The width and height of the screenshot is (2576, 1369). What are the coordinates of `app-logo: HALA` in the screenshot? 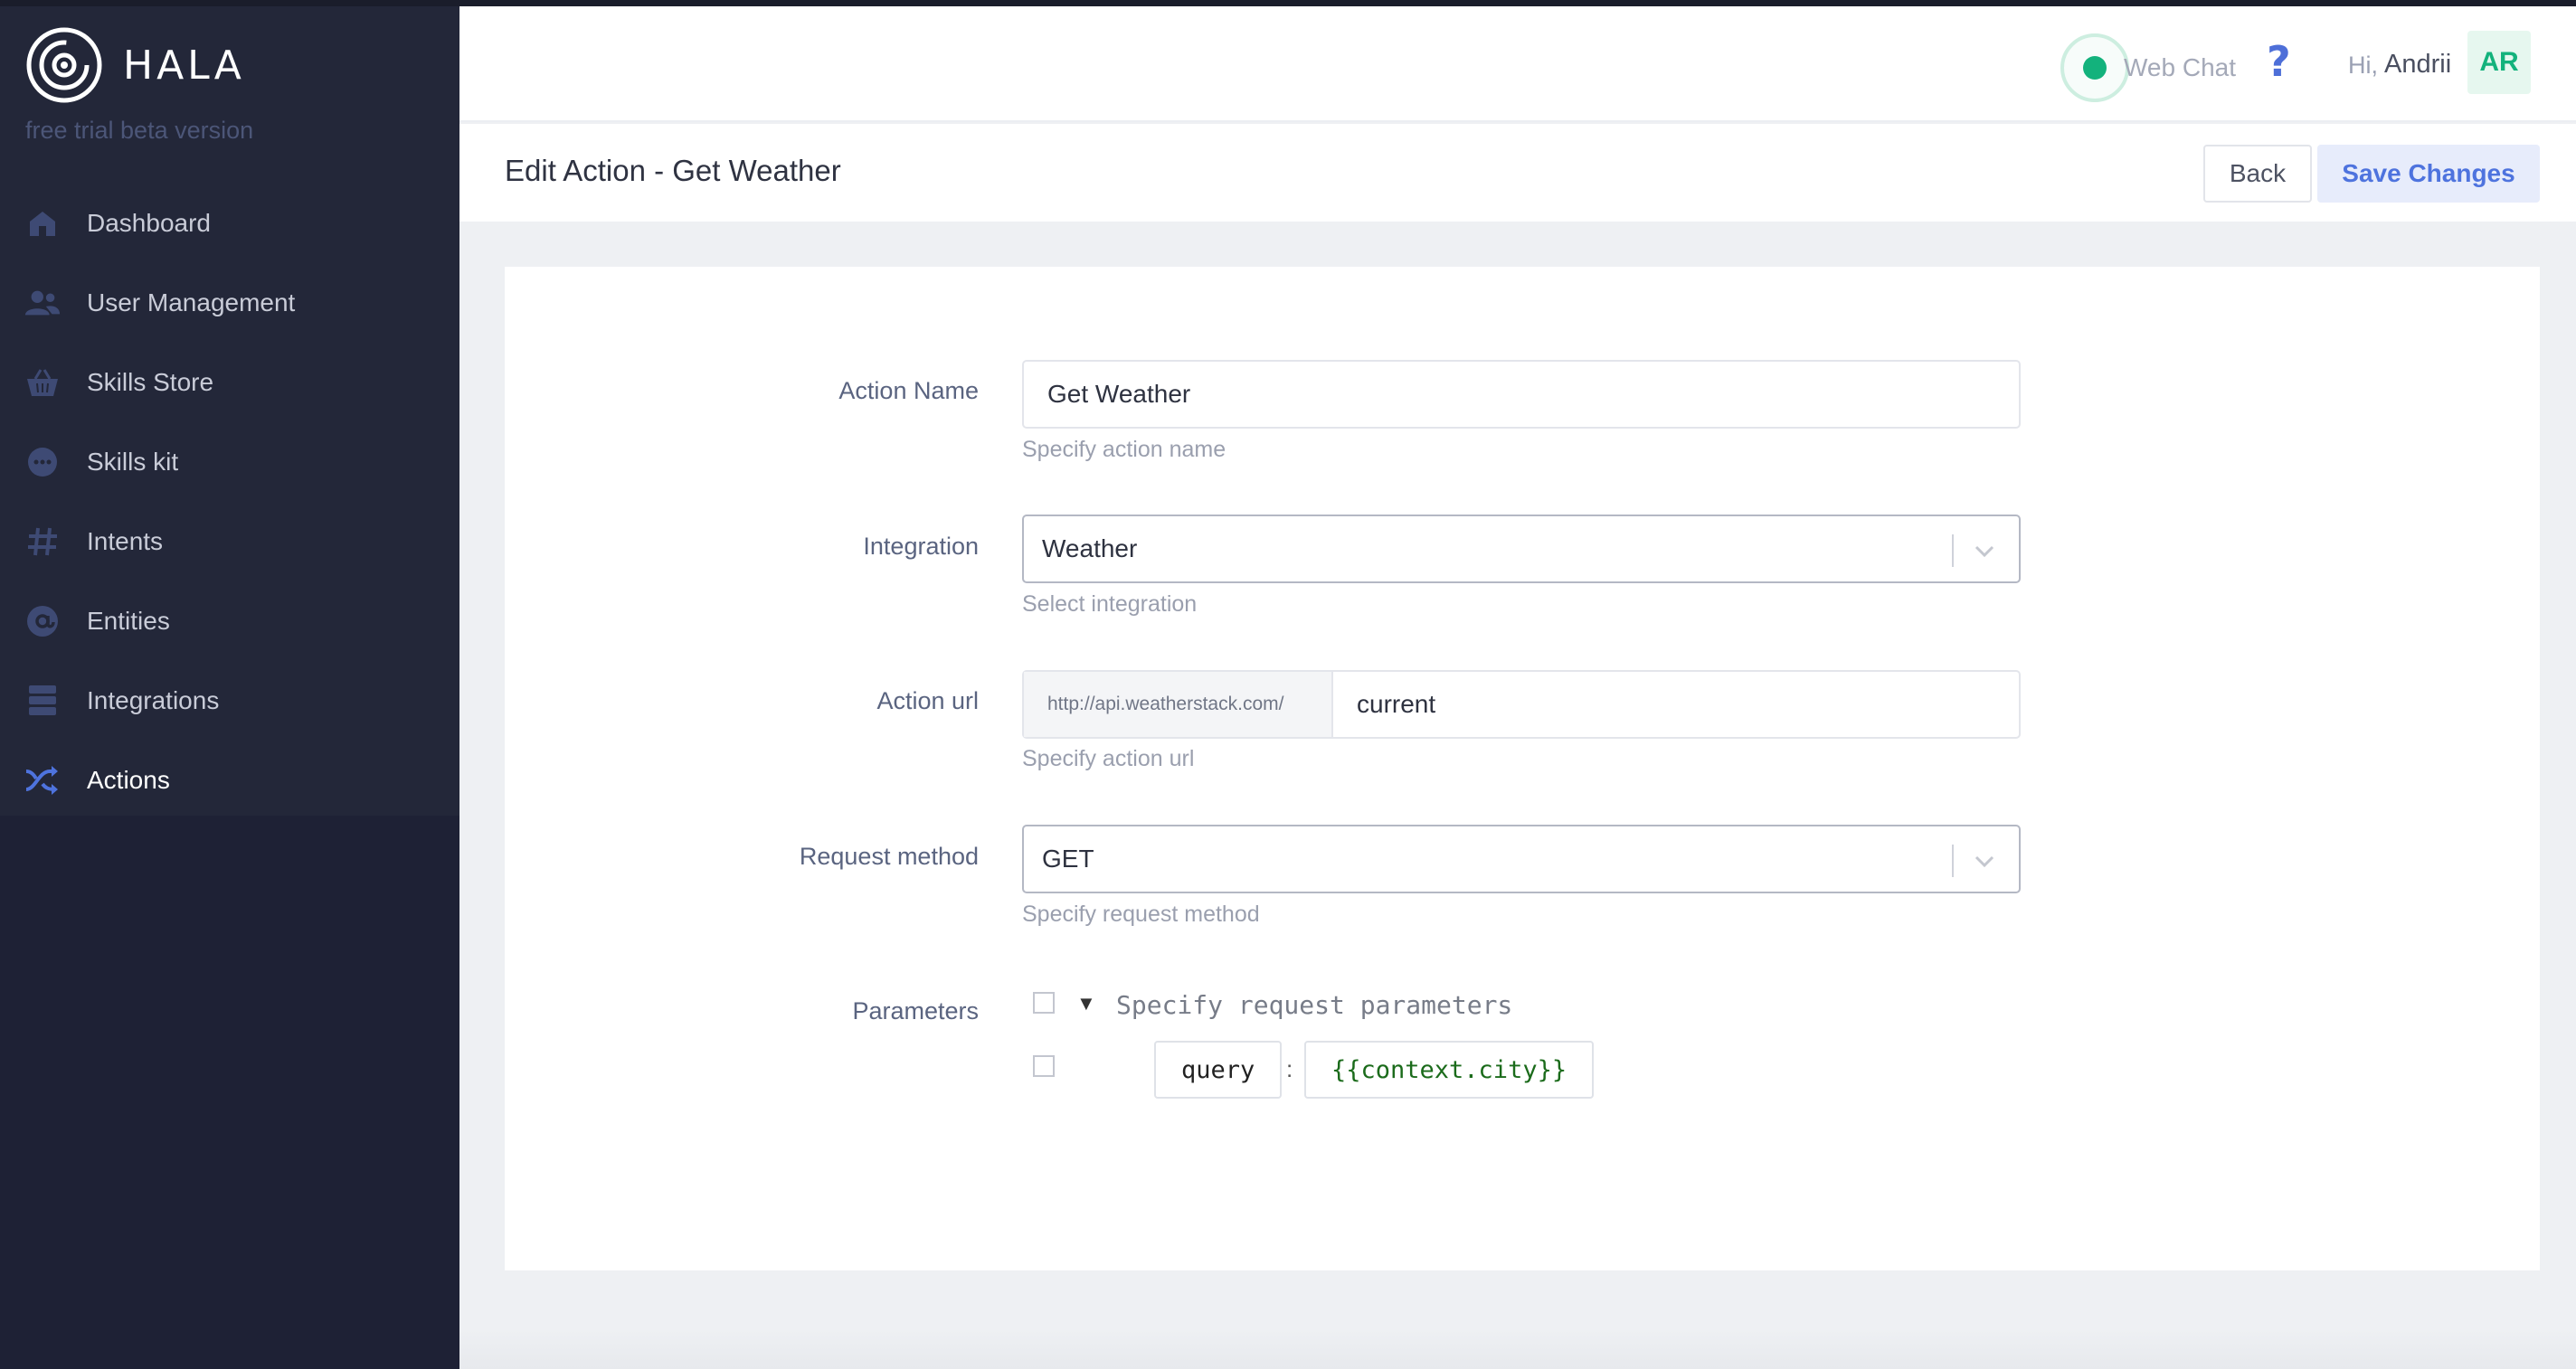 It's located at (135, 65).